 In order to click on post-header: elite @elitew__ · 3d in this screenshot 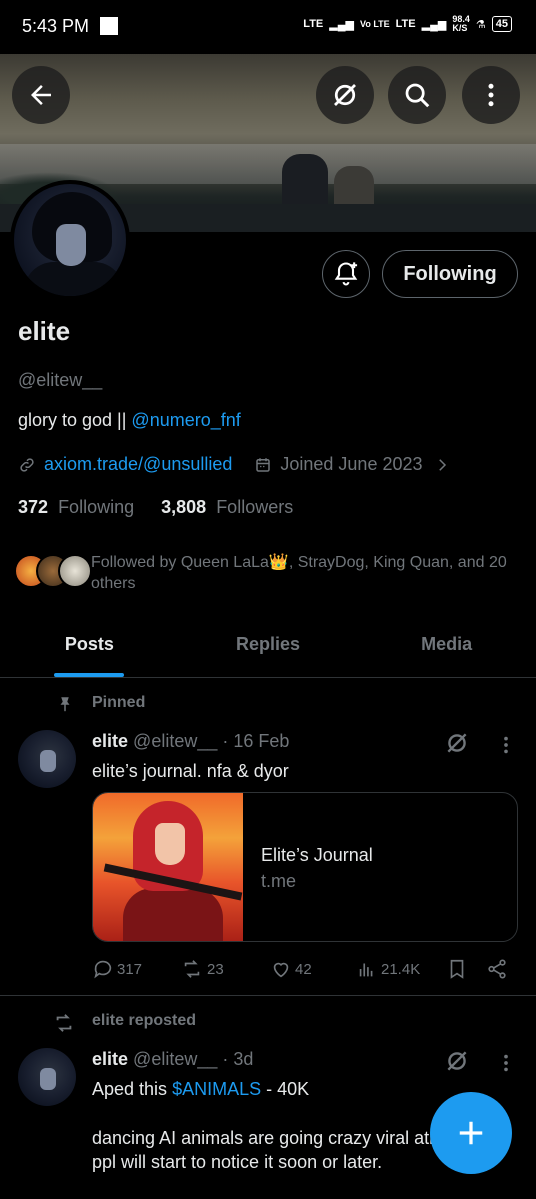, I will do `click(172, 1059)`.